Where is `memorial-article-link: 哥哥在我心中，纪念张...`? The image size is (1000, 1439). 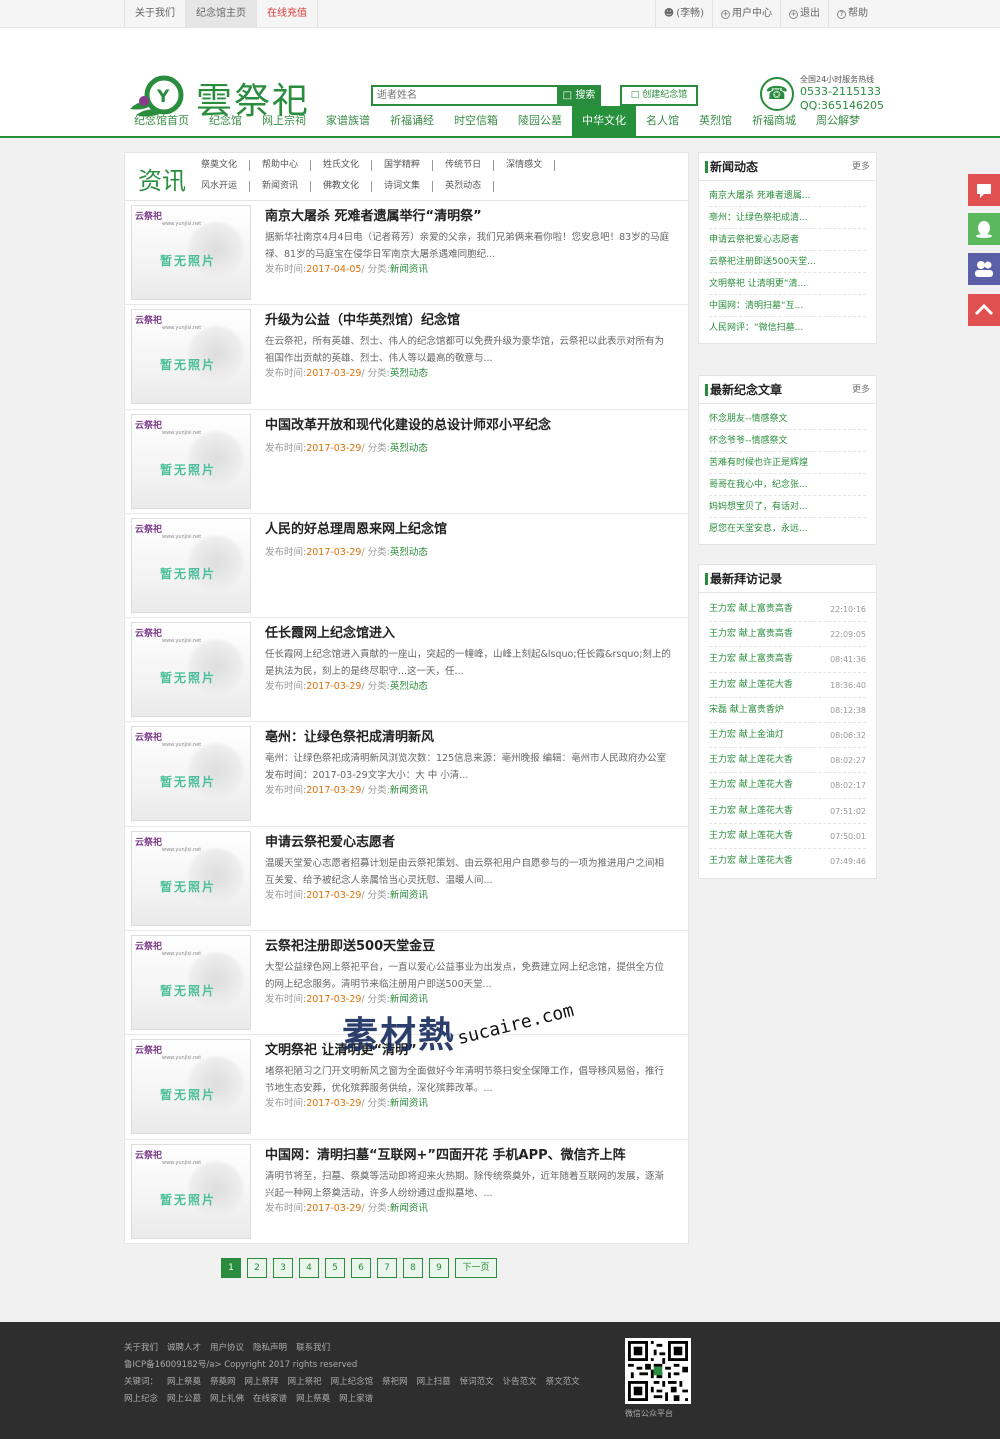 memorial-article-link: 哥哥在我心中，纪念张... is located at coordinates (787, 485).